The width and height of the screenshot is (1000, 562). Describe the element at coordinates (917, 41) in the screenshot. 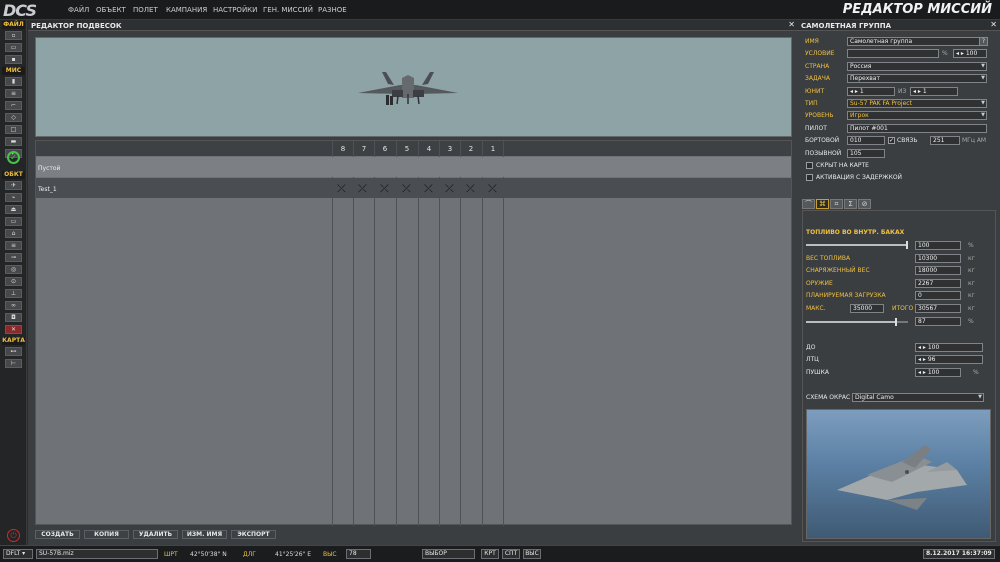

I see `group-name-field: Самолетная группа` at that location.